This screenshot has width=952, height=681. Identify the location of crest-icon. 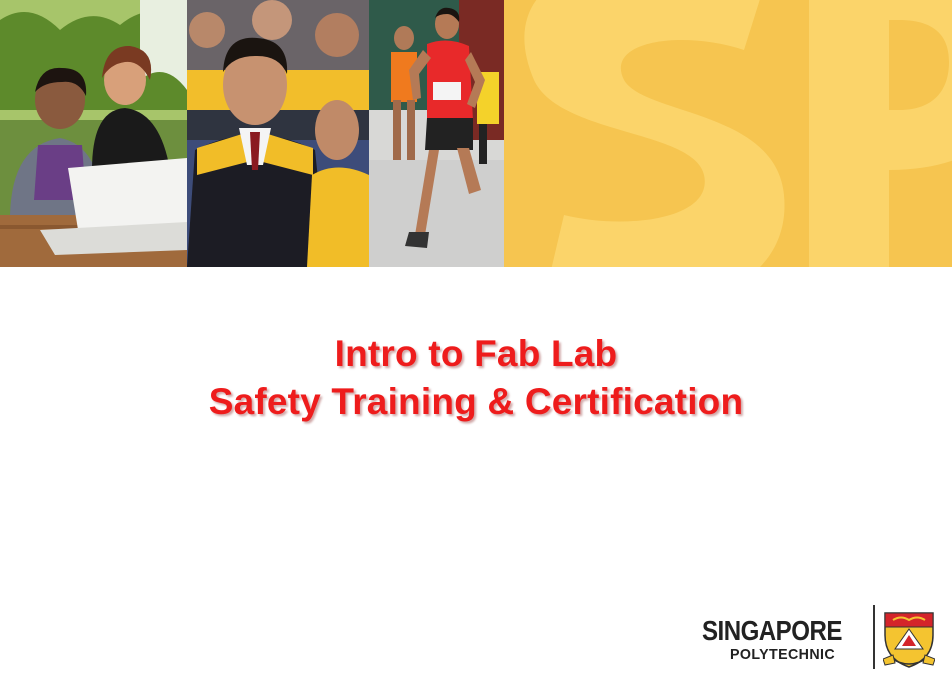
(909, 640).